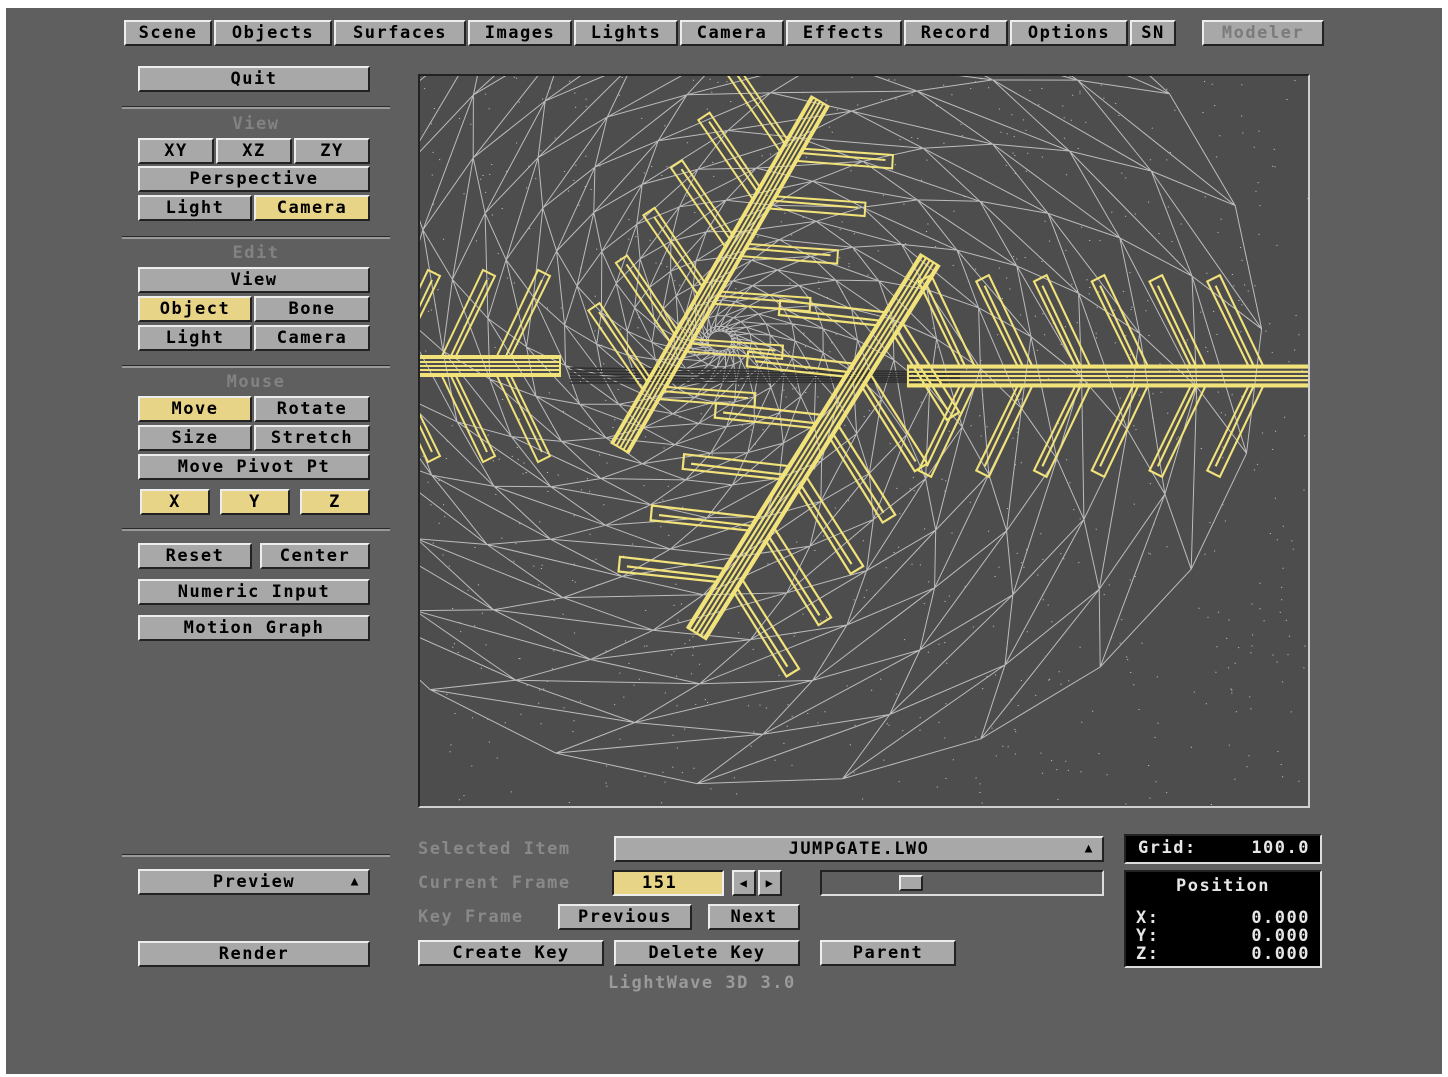  I want to click on edit-bone-button: Bone, so click(312, 309).